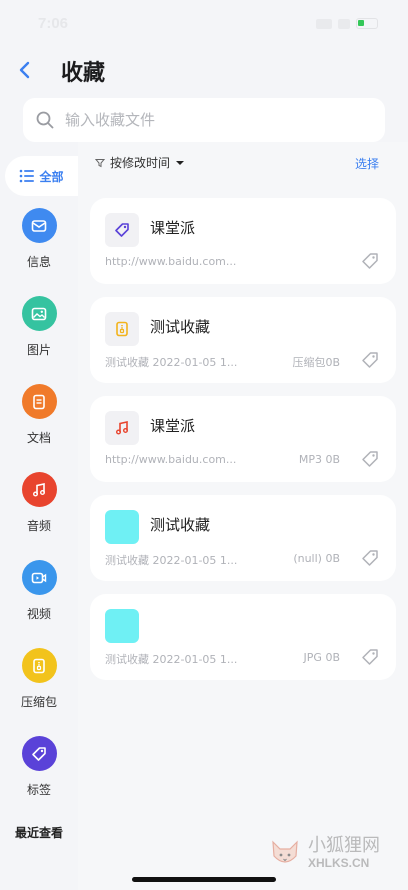 This screenshot has width=408, height=890. Describe the element at coordinates (243, 538) in the screenshot. I see `list-item: 测试收藏 测试收藏 2022-01-05 1... (null) 0B` at that location.